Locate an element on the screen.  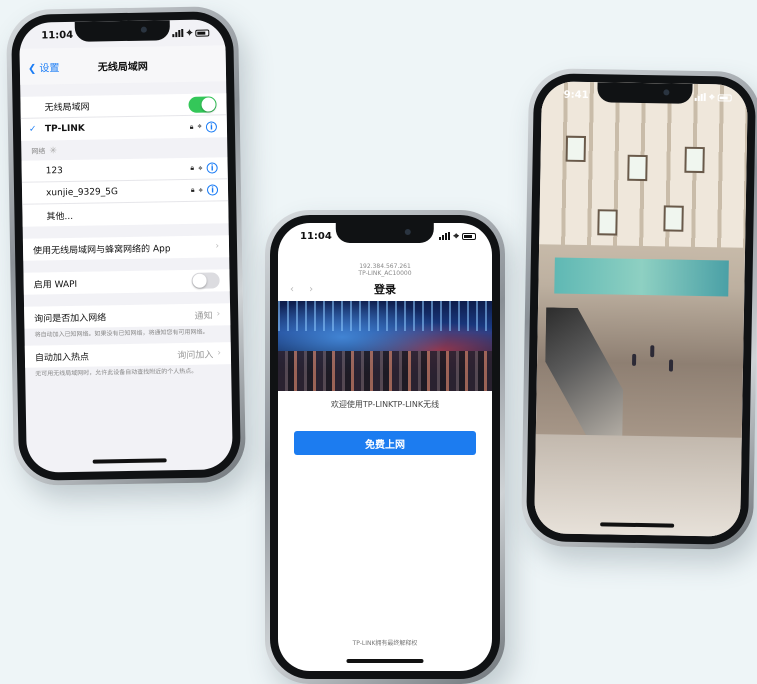
welcome-text: 欢迎使用TP-LINKTP-LINK无线 is located at coordinates (385, 404).